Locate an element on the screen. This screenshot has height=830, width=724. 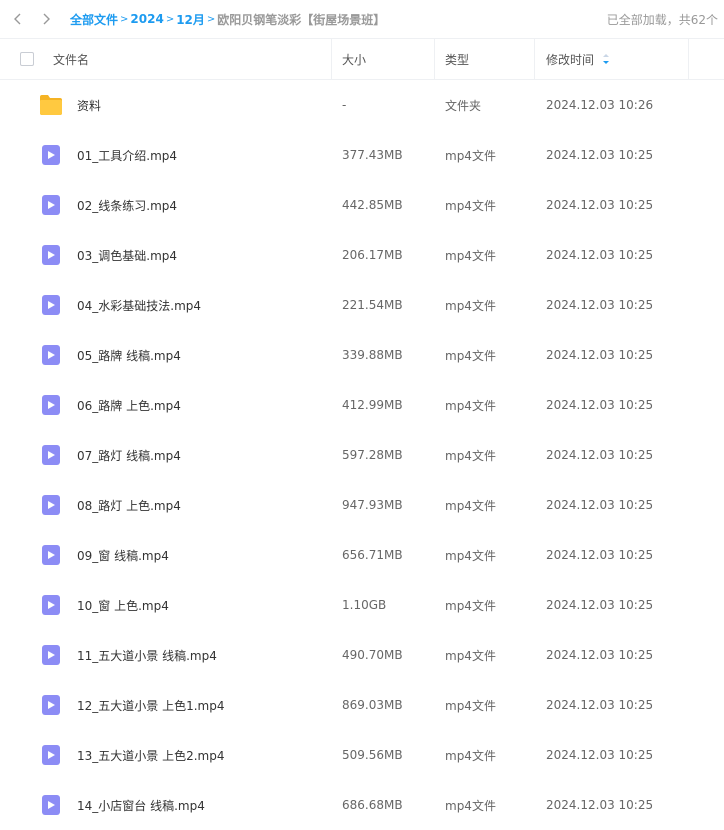
breadcrumb-month: 12月 is located at coordinates (190, 19).